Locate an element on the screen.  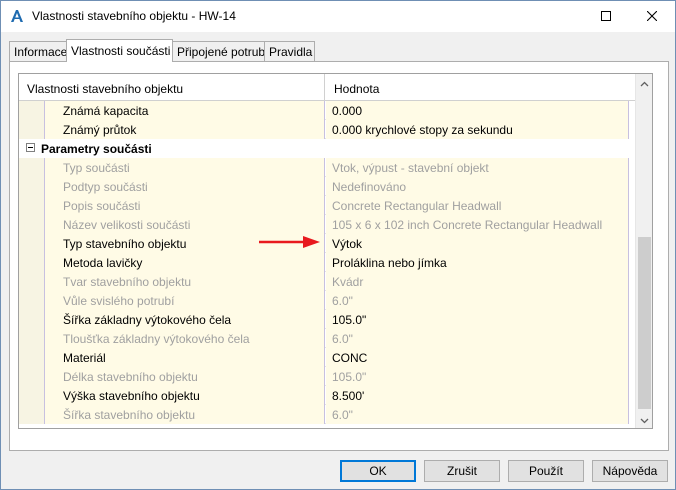
grid-header: Vlastnosti stavebního objektu Hodnota is located at coordinates (327, 87).